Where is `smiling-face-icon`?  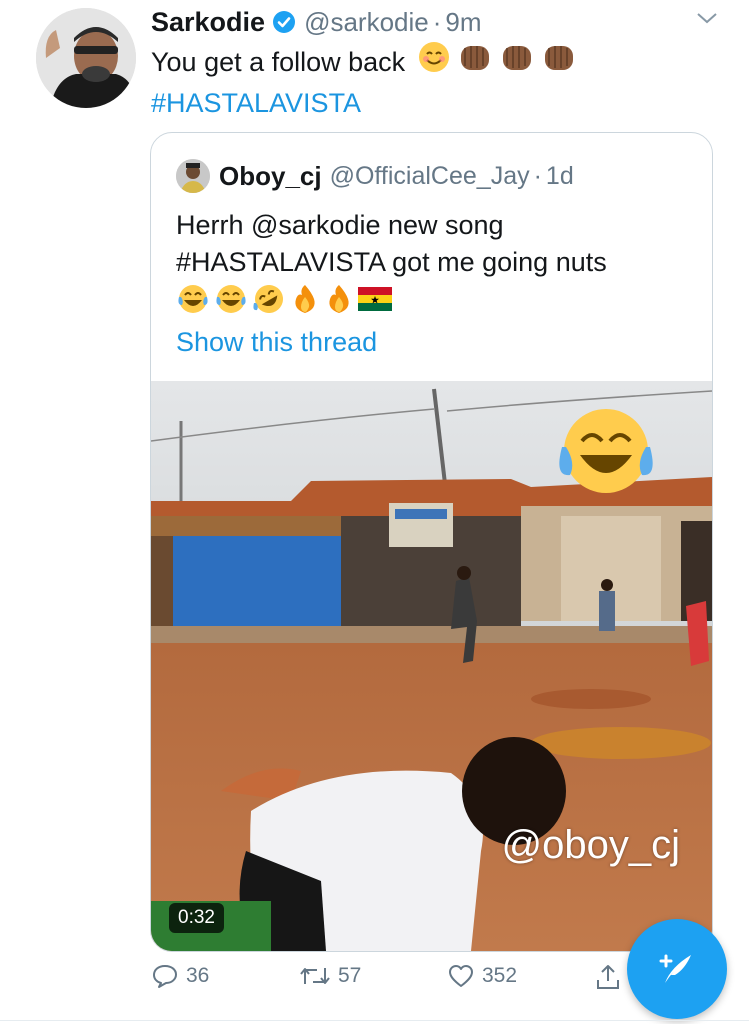 smiling-face-icon is located at coordinates (434, 62).